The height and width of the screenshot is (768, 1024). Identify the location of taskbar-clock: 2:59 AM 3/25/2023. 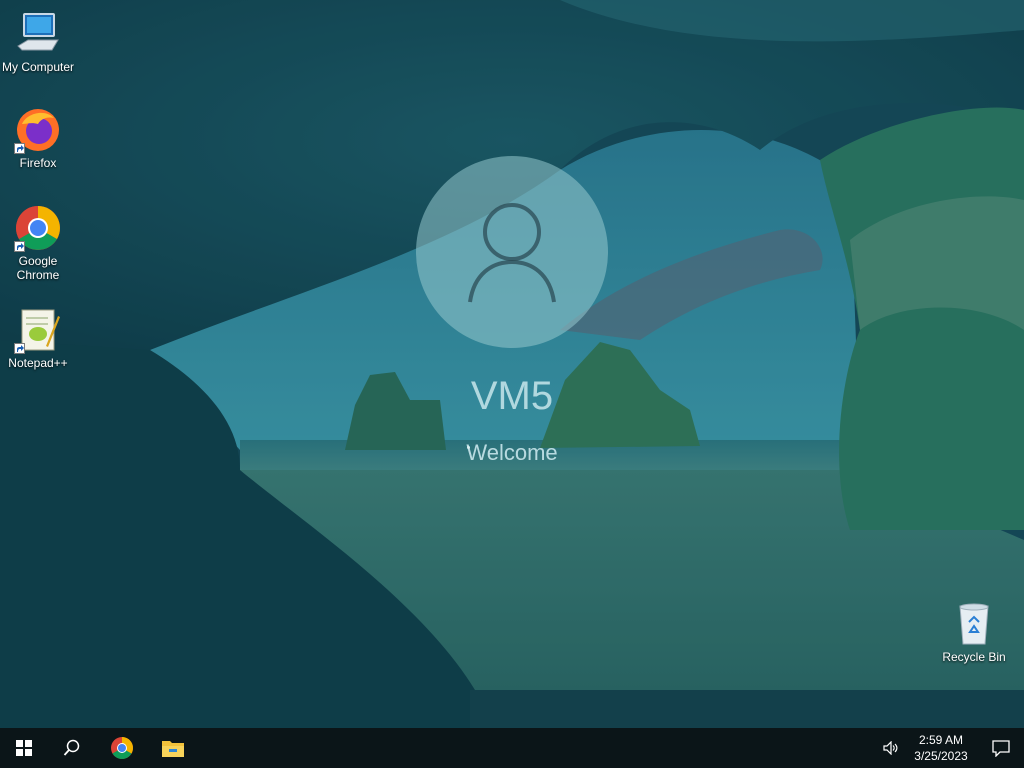
(941, 748).